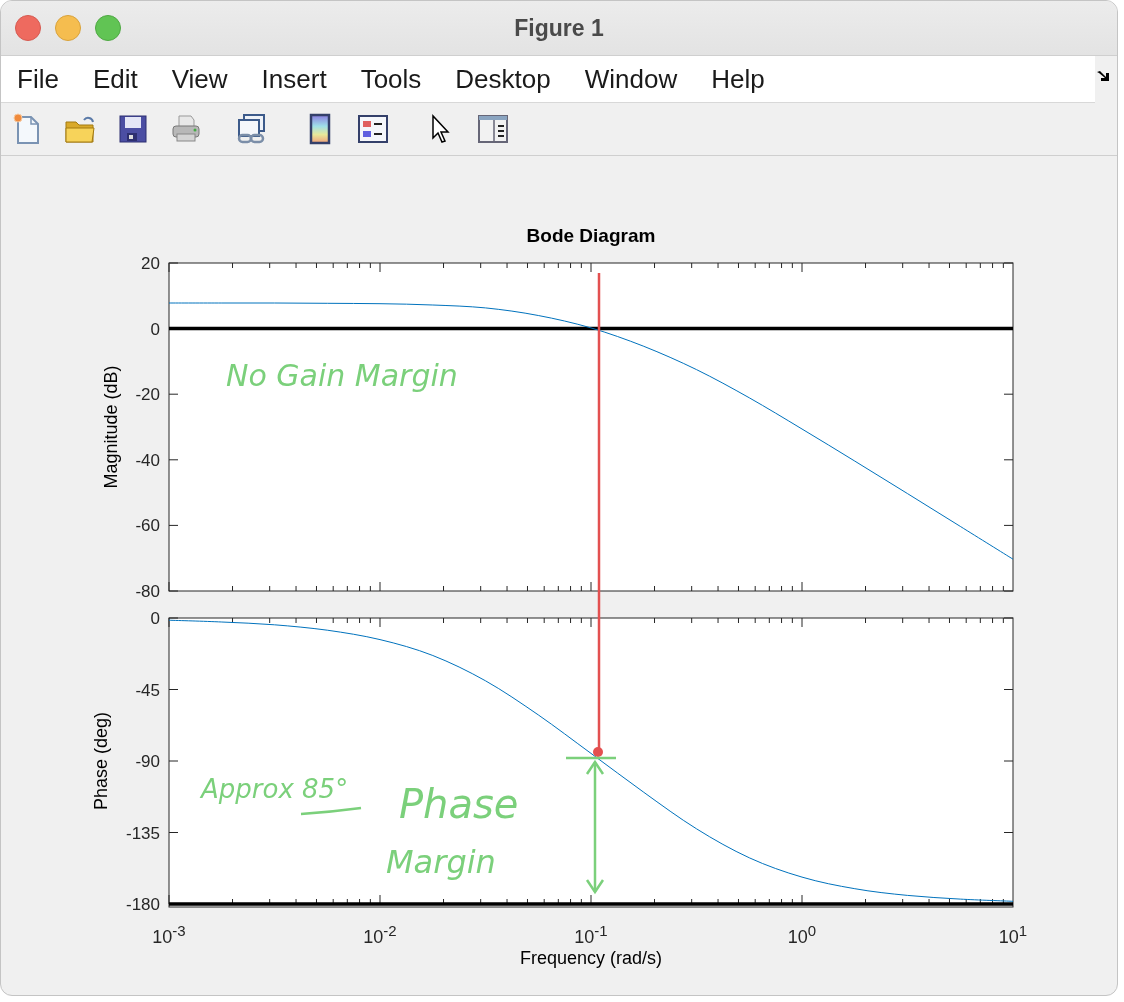 This screenshot has width=1124, height=1002. What do you see at coordinates (147, 460) in the screenshot?
I see `tick-label: -40` at bounding box center [147, 460].